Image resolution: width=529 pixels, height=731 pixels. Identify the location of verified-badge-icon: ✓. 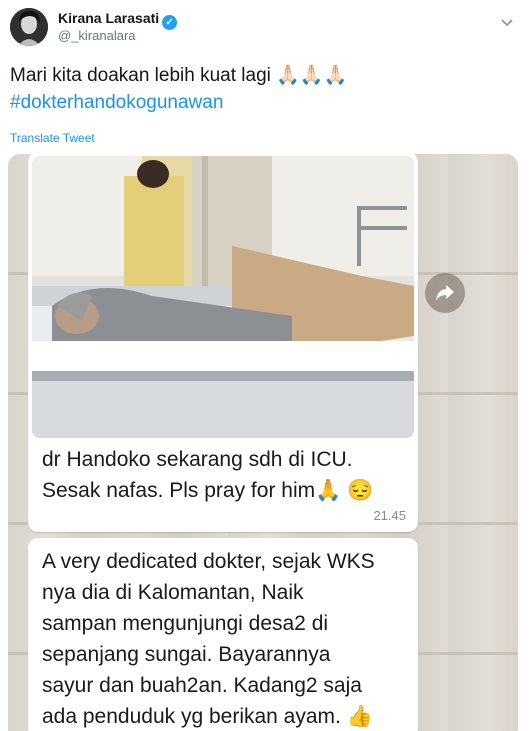
(170, 22).